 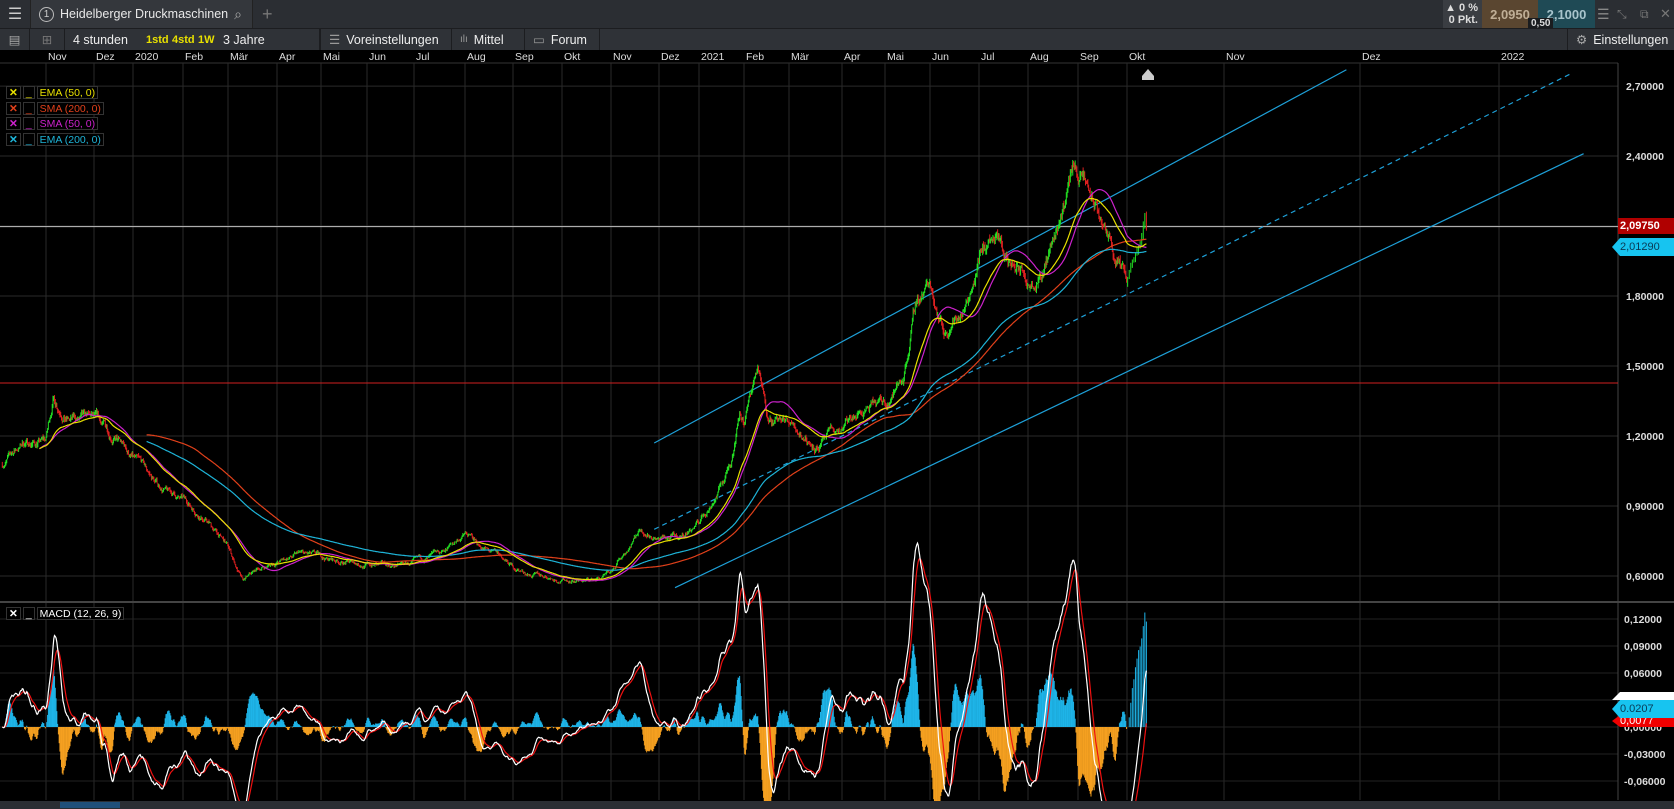 What do you see at coordinates (1620, 39) in the screenshot?
I see `settings-button: ⚙ Einstellungen` at bounding box center [1620, 39].